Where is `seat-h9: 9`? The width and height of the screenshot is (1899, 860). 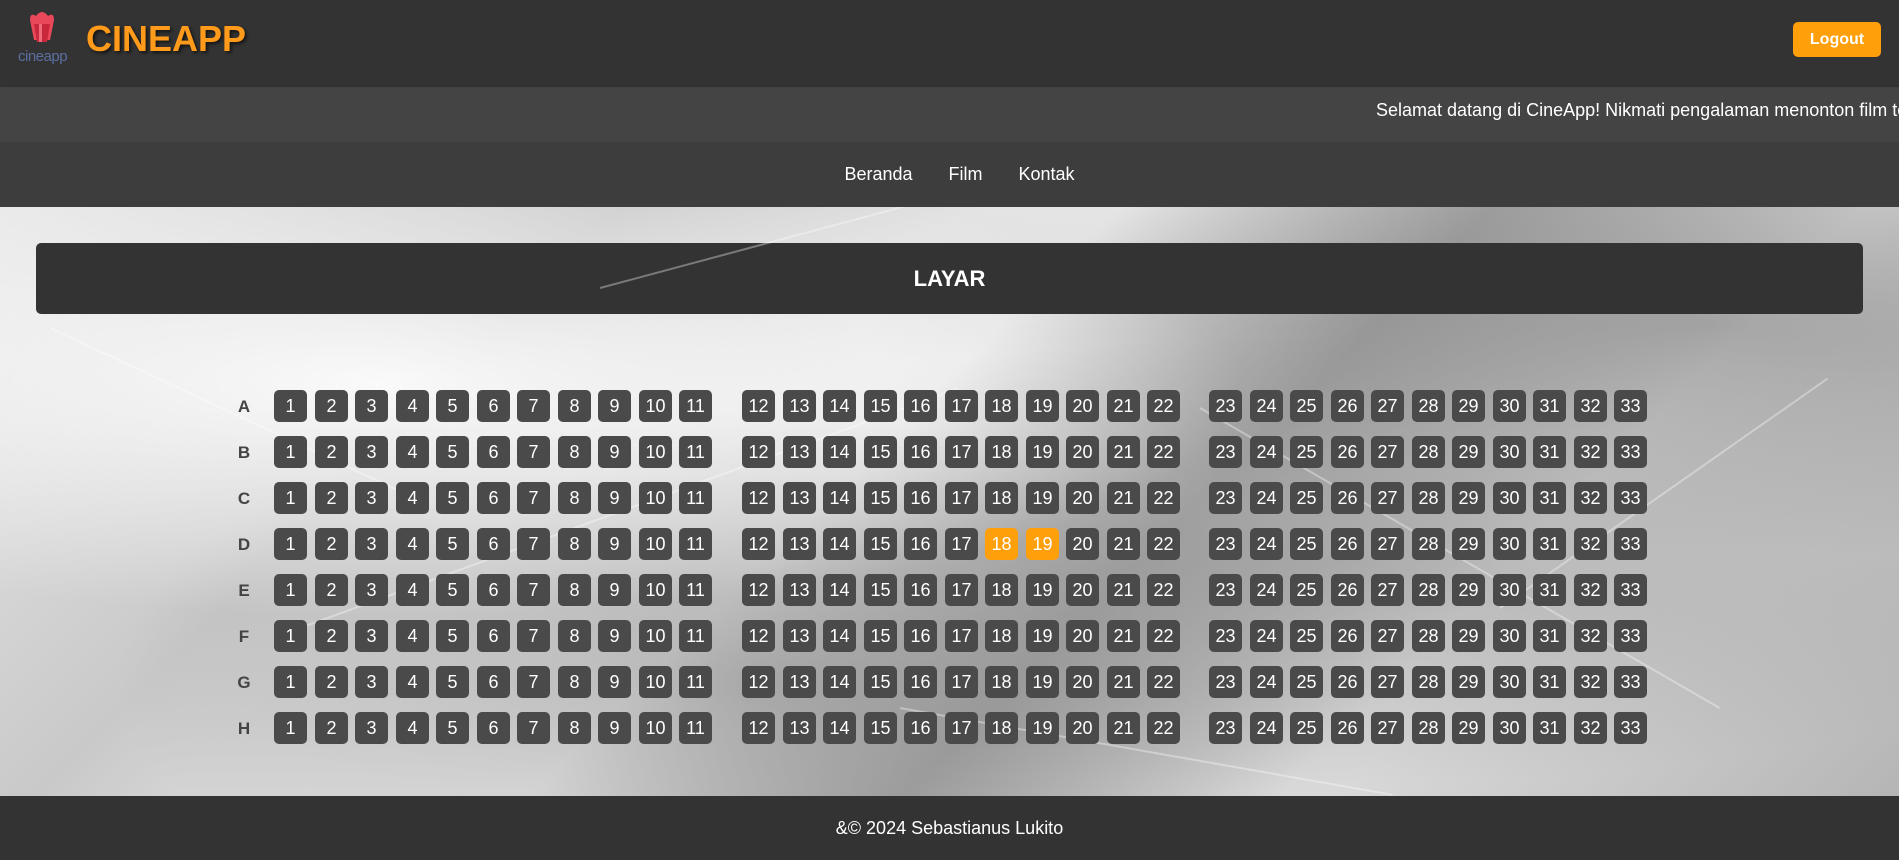 seat-h9: 9 is located at coordinates (614, 728).